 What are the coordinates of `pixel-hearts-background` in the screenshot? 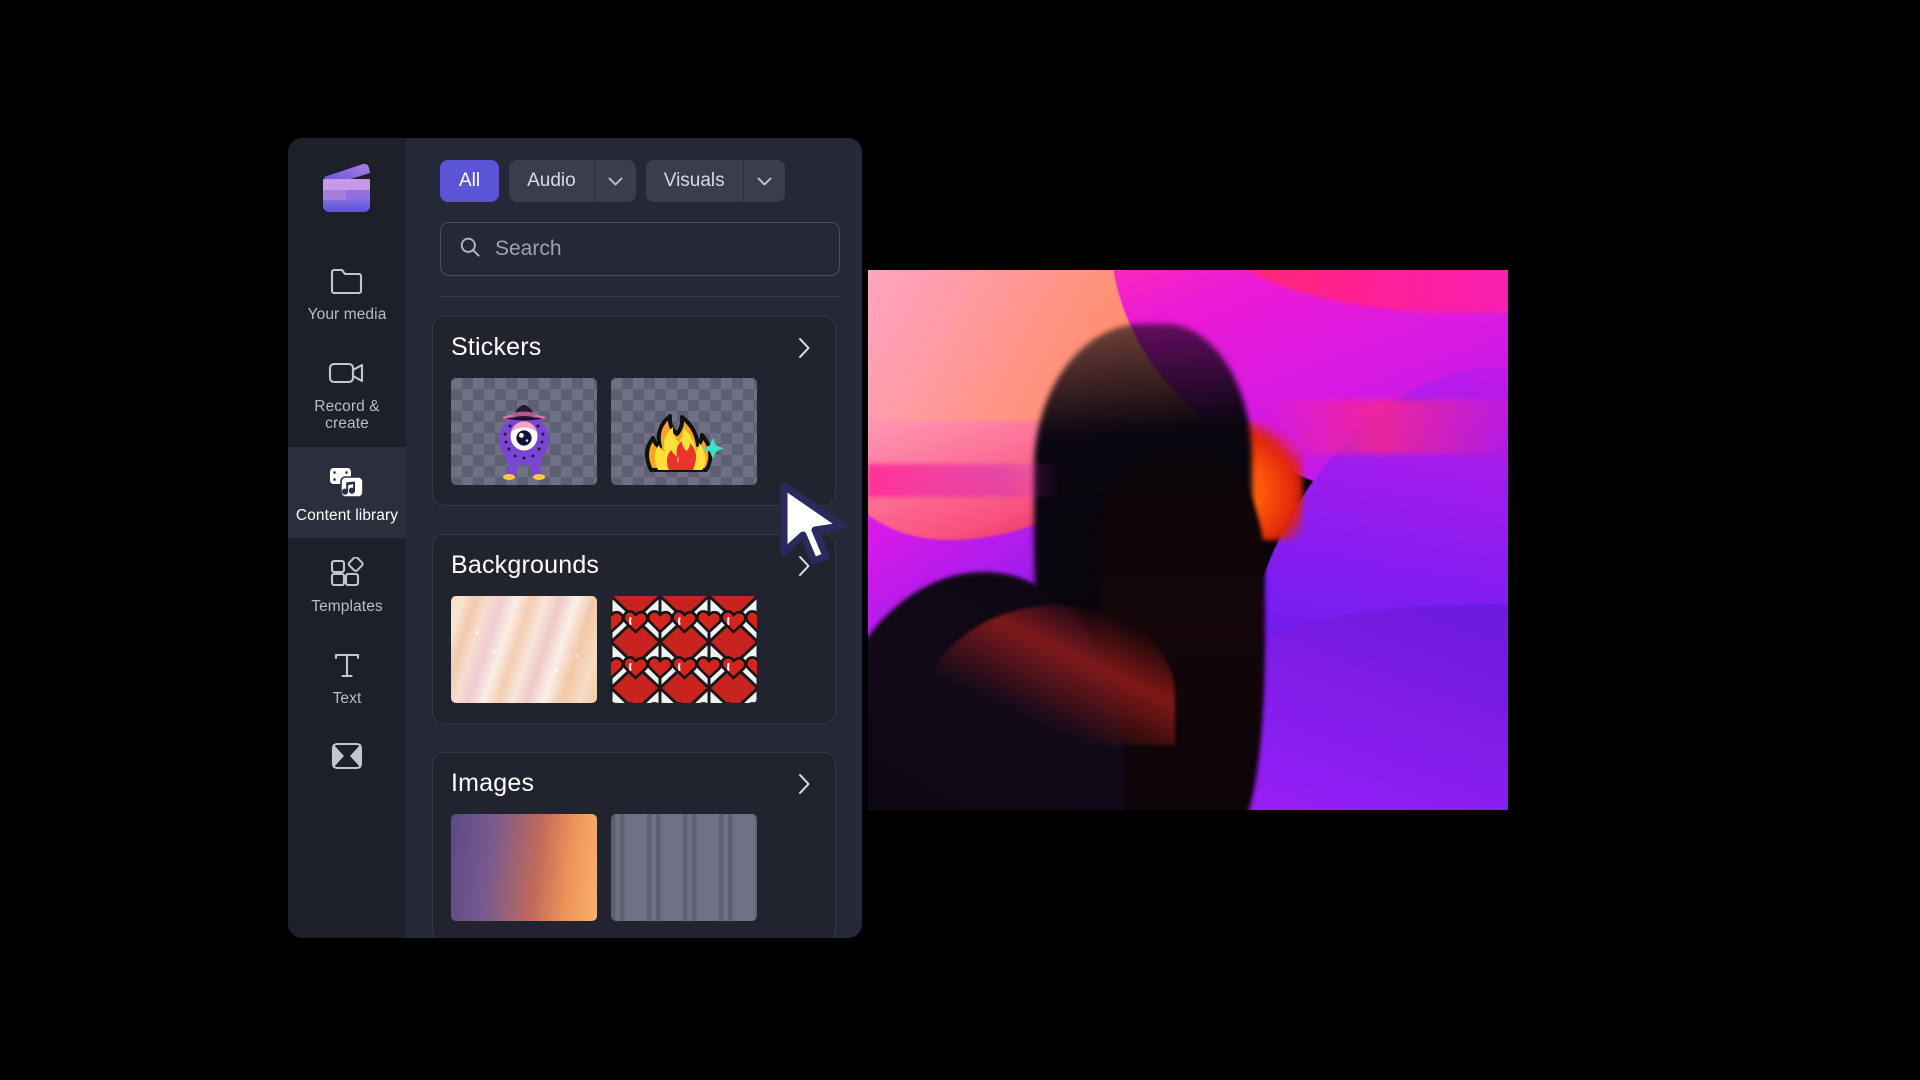 It's located at (684, 649).